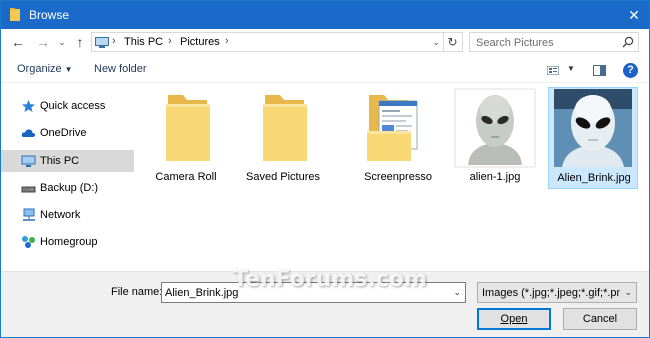 Image resolution: width=650 pixels, height=338 pixels. I want to click on view-options-dropdown: ▼, so click(571, 68).